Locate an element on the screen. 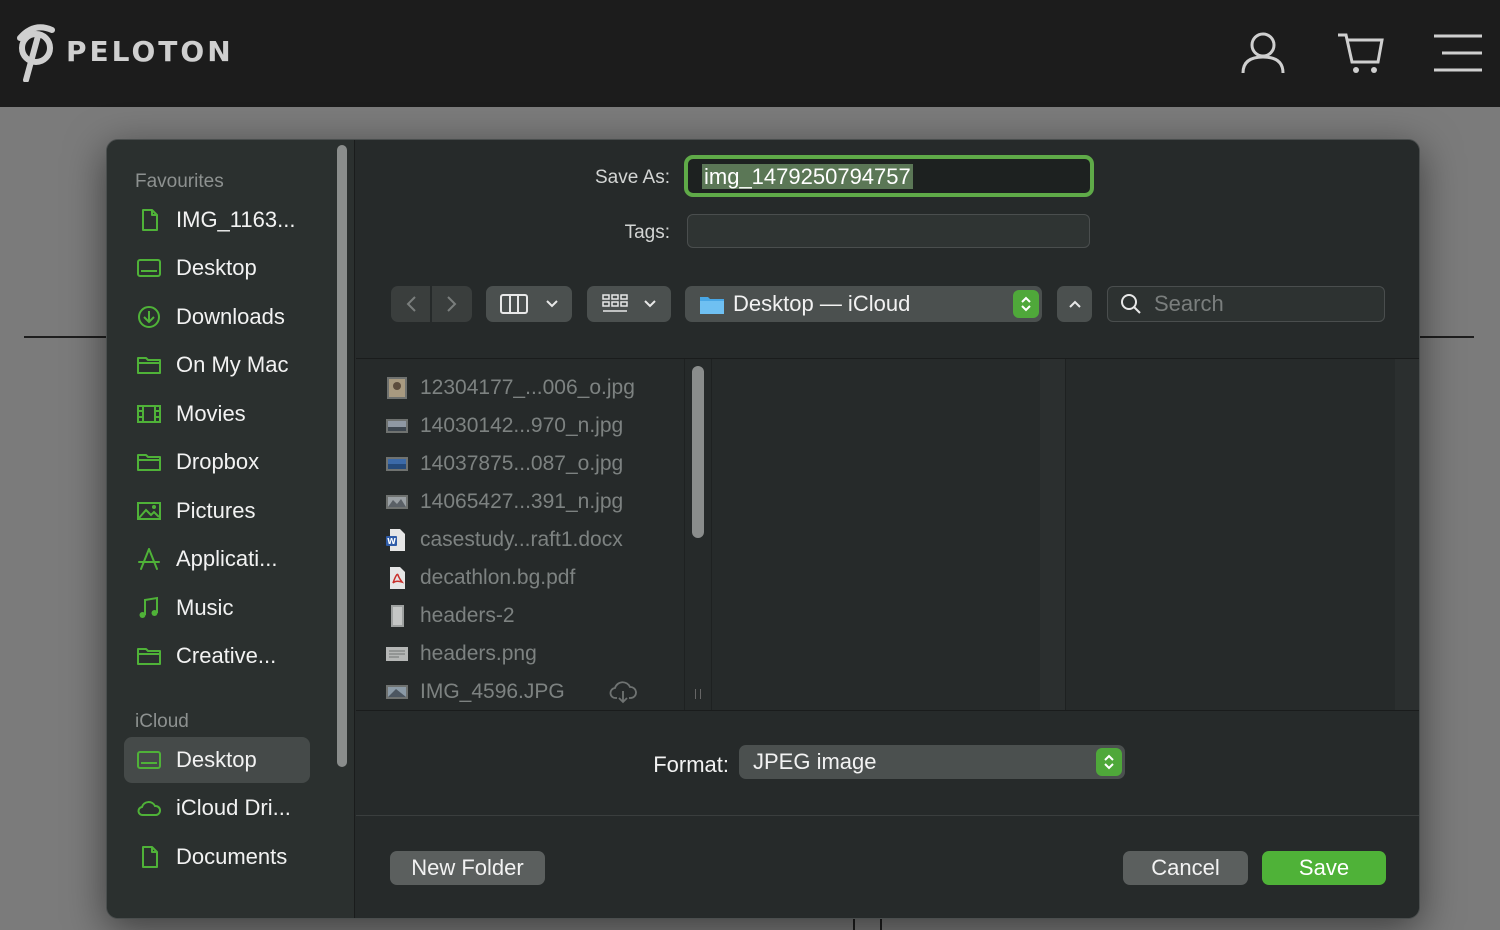 The image size is (1500, 930). cloud-icon is located at coordinates (149, 808).